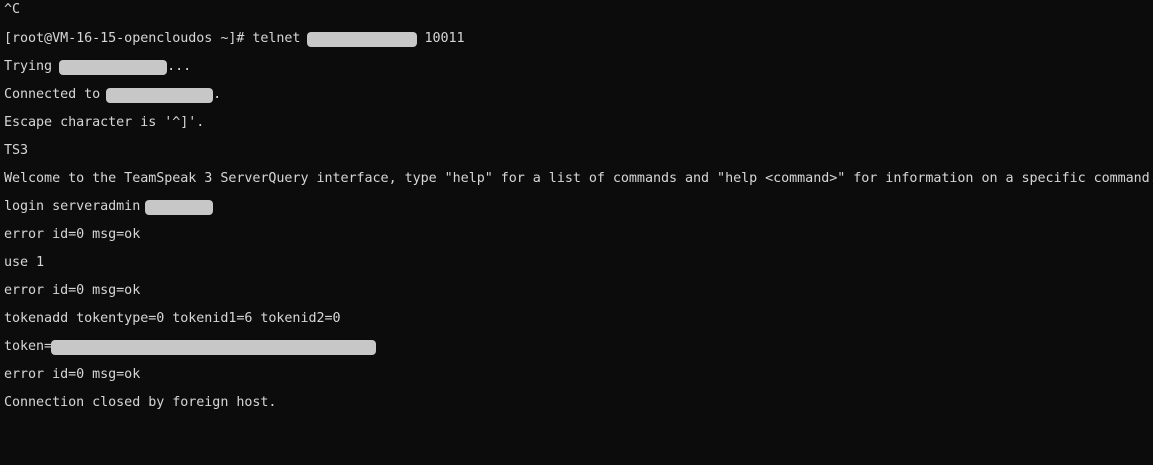 The width and height of the screenshot is (1153, 465). I want to click on redacted-password, so click(179, 207).